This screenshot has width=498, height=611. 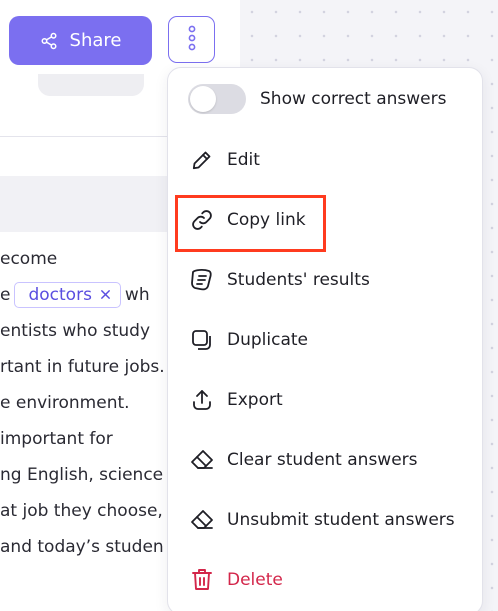 I want to click on pencil-icon, so click(x=202, y=160).